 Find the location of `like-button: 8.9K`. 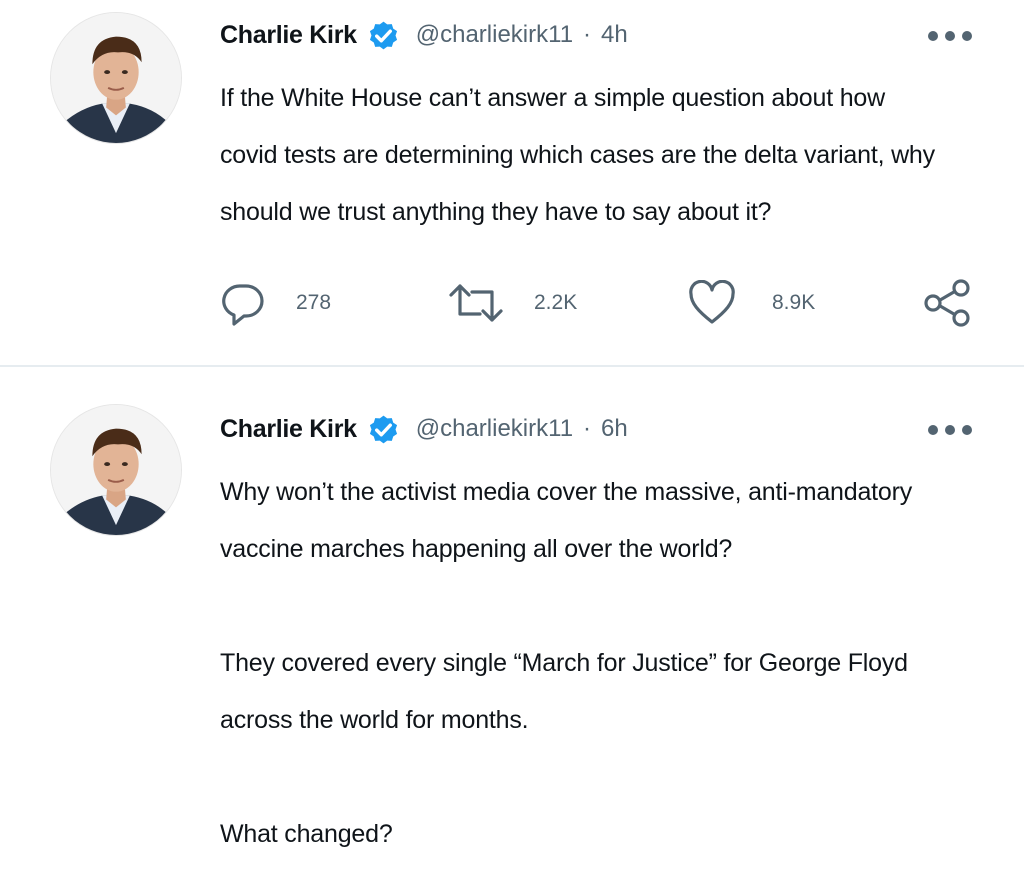

like-button: 8.9K is located at coordinates (751, 303).